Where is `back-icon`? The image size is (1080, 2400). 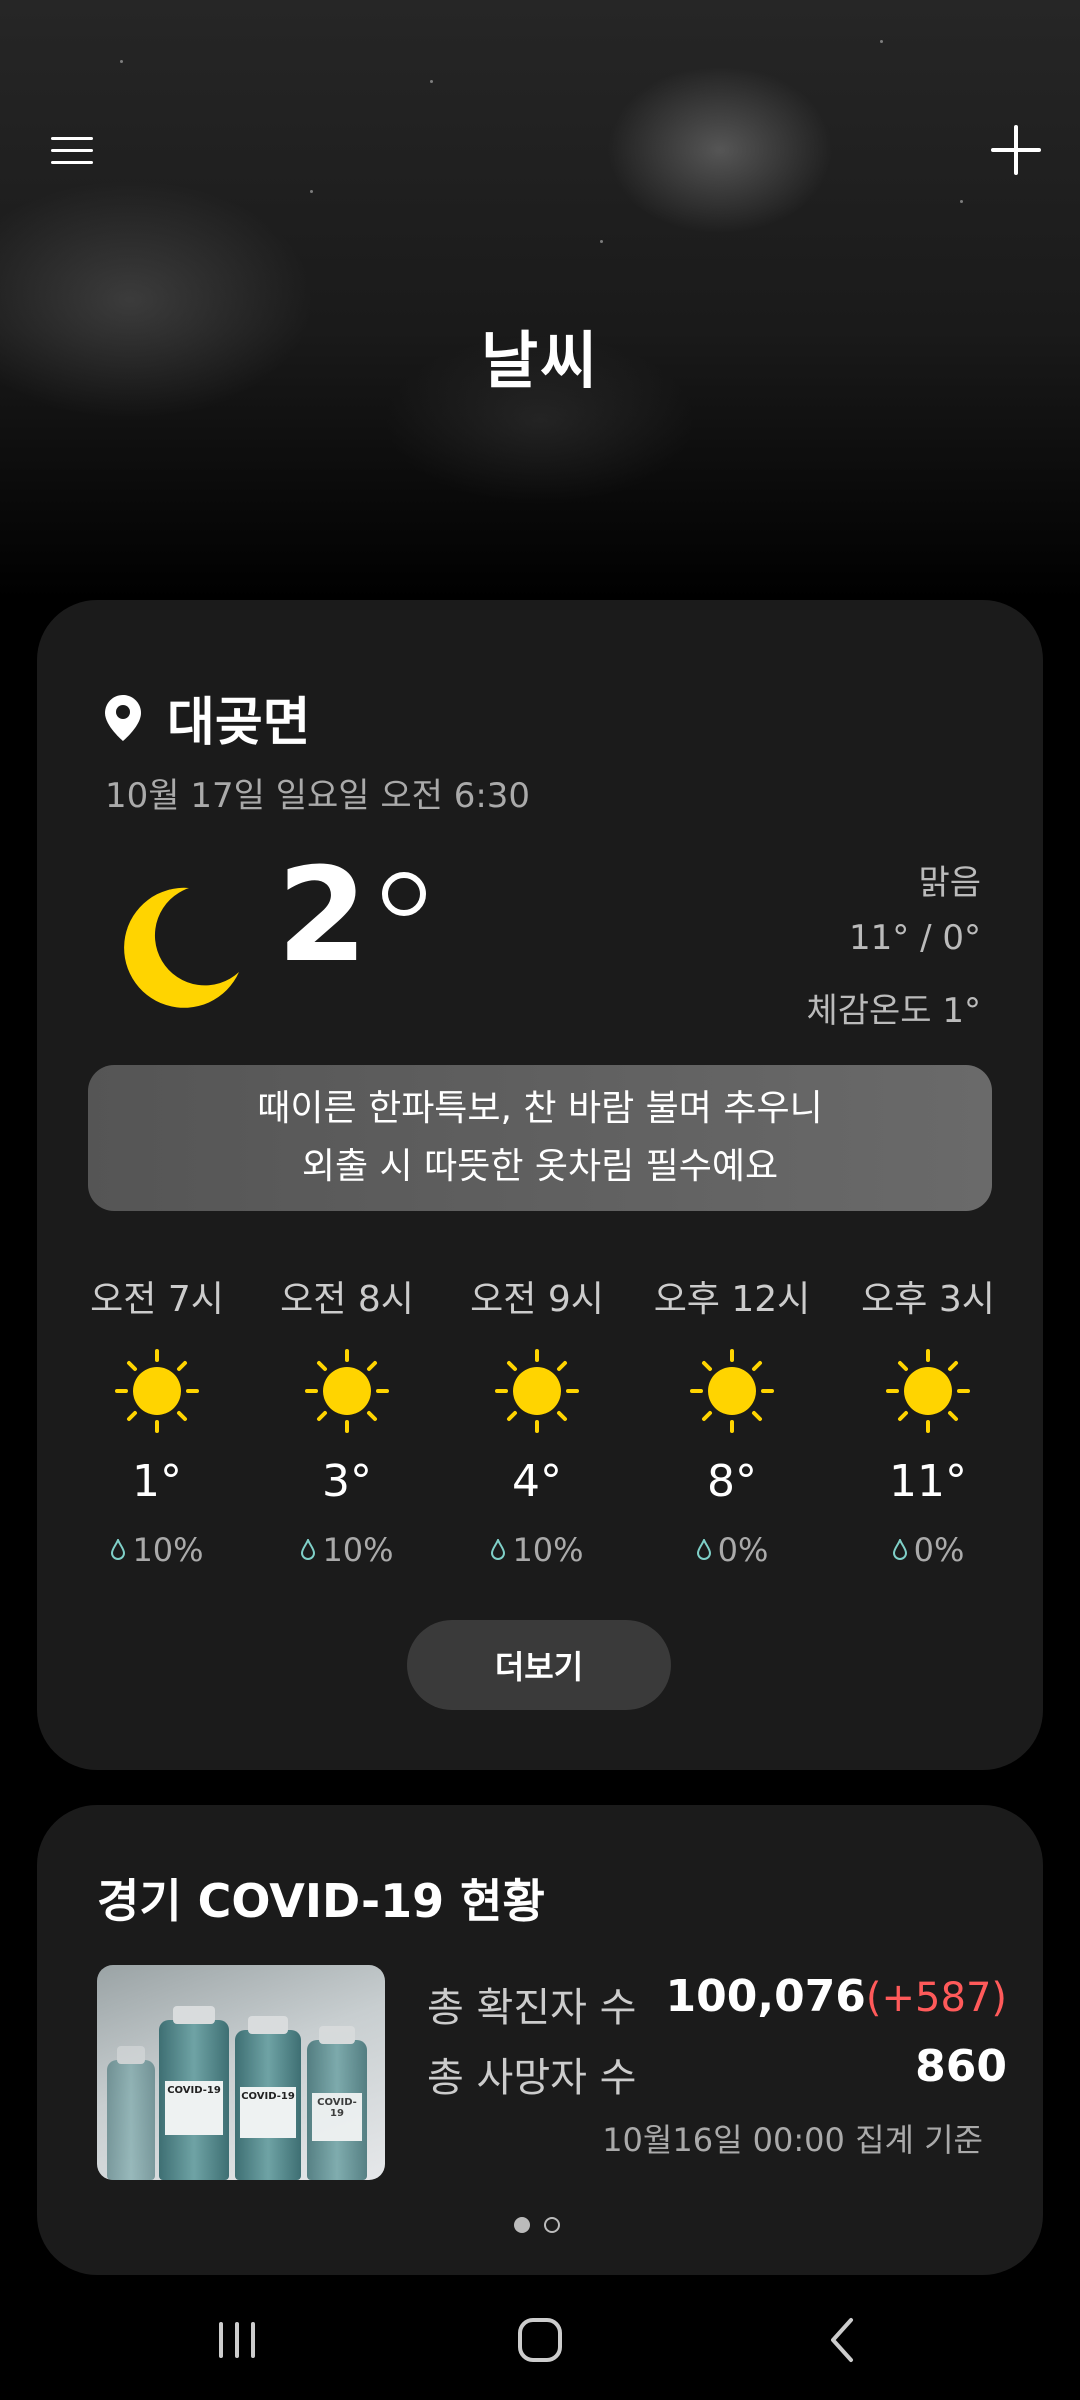
back-icon is located at coordinates (842, 2340).